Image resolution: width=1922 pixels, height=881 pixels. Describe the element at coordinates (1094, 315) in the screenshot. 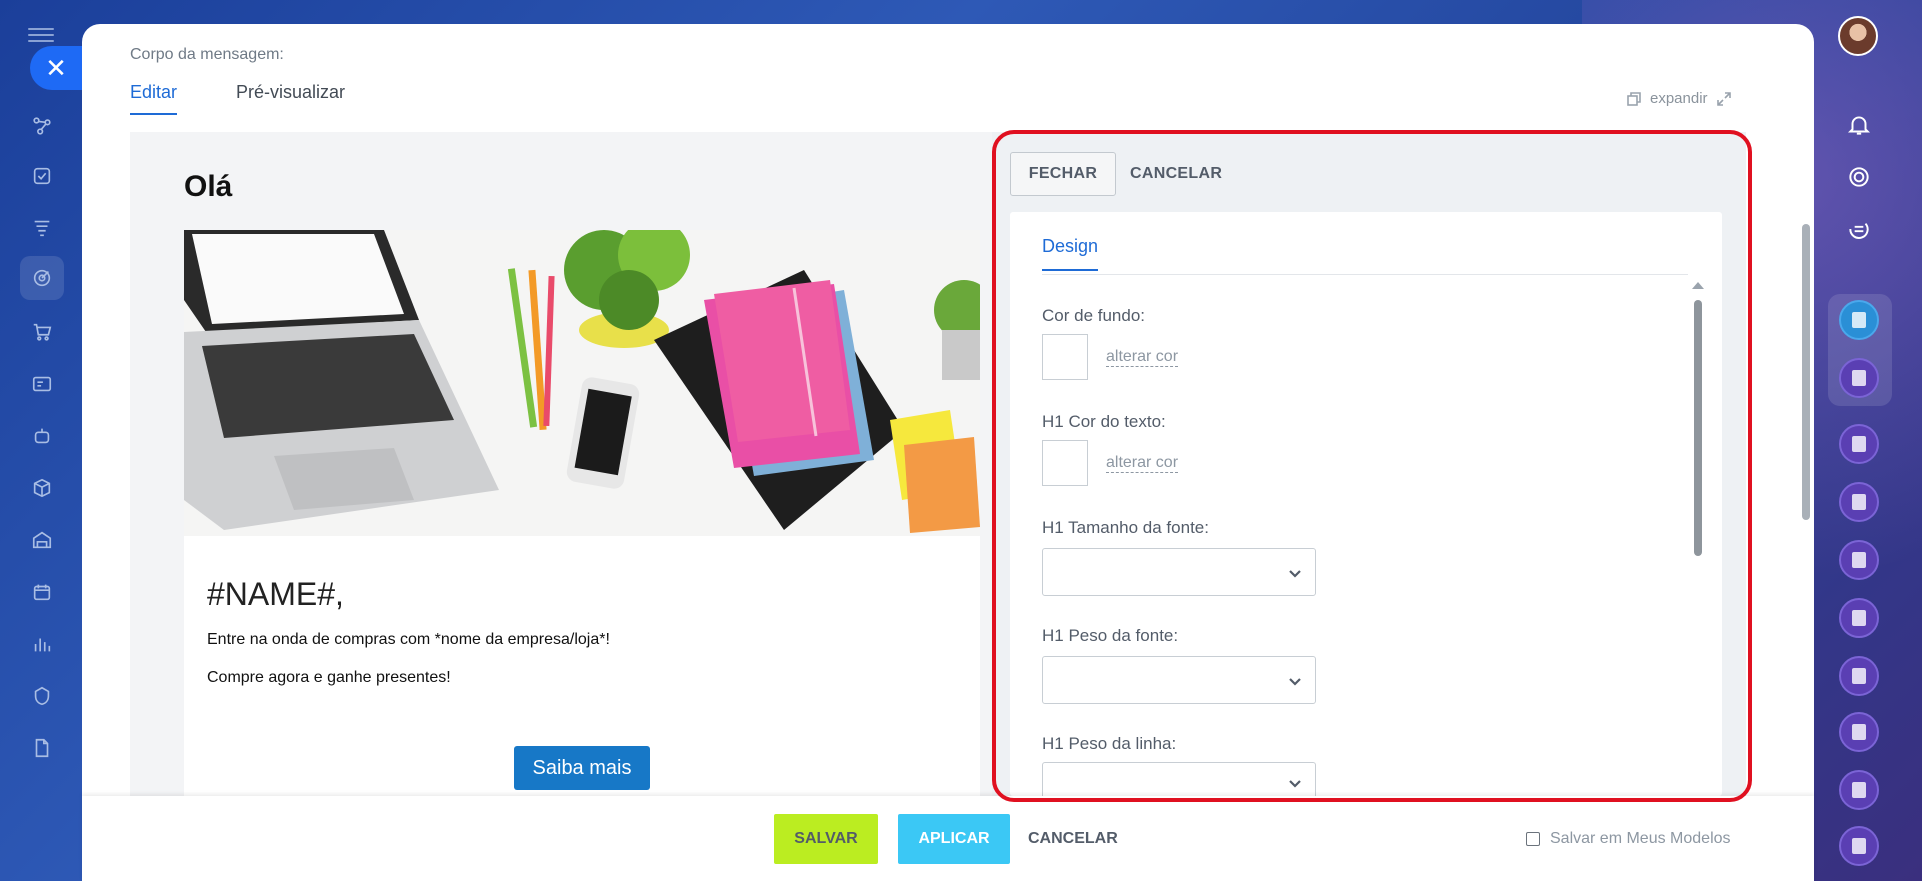

I see `background-color-label: Cor de fundo:` at that location.